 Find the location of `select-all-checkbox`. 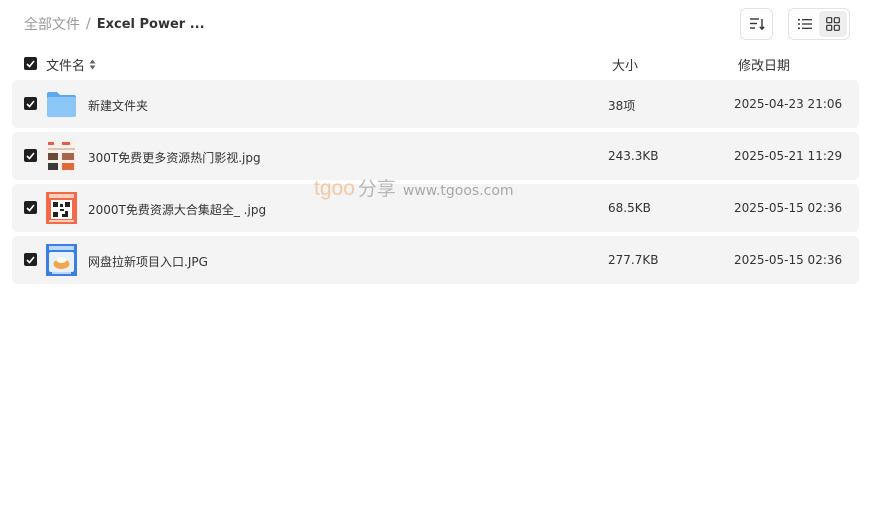

select-all-checkbox is located at coordinates (30, 63).